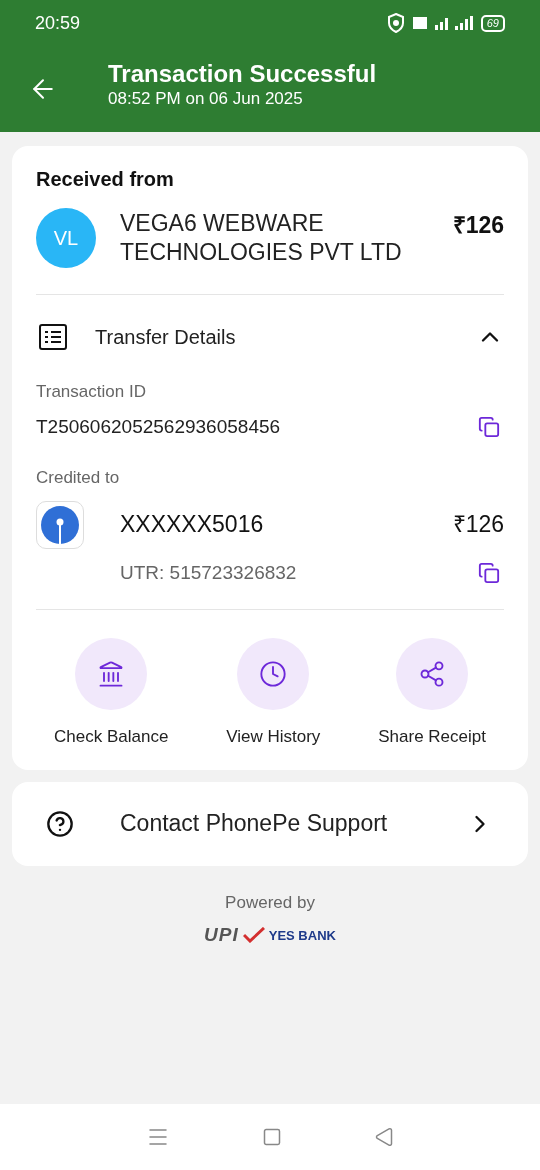 Image resolution: width=540 pixels, height=1170 pixels. What do you see at coordinates (78, 478) in the screenshot?
I see `field-label: Credited to` at bounding box center [78, 478].